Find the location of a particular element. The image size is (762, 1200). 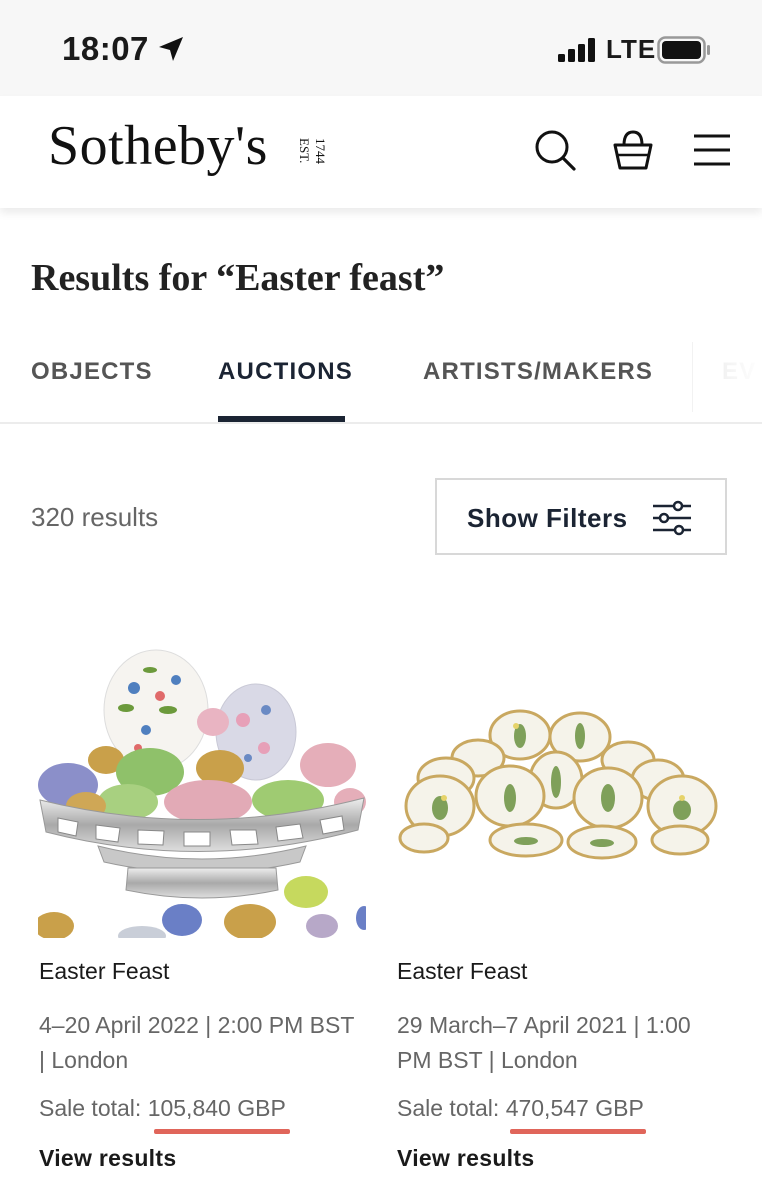

sale-total-amount: 470,547 GBP is located at coordinates (574, 1108).